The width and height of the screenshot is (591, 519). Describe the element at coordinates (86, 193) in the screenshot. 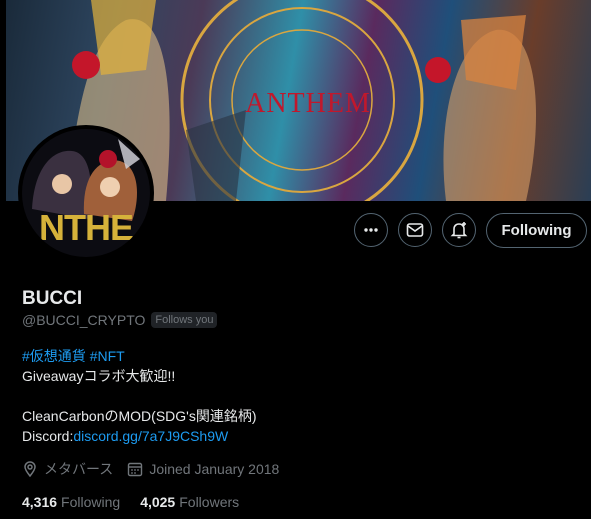

I see `avatar: NTHE` at that location.